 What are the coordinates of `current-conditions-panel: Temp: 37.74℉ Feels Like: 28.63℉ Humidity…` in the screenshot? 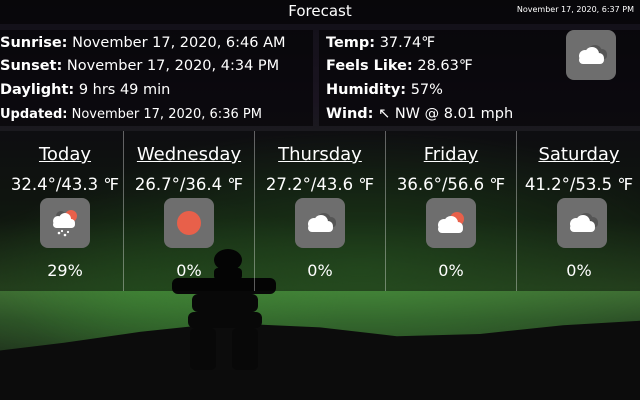 It's located at (479, 78).